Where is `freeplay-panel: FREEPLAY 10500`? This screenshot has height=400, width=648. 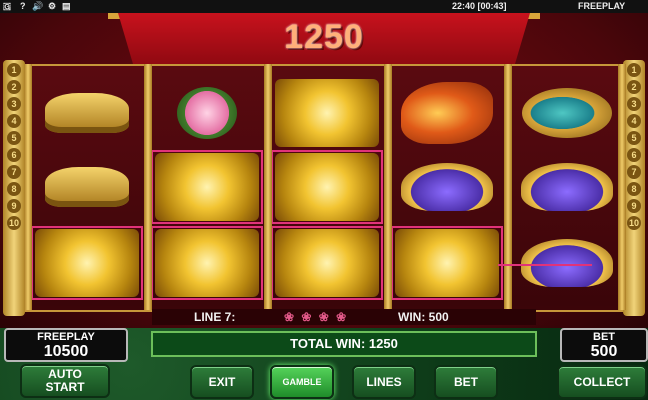 freeplay-panel: FREEPLAY 10500 is located at coordinates (66, 345).